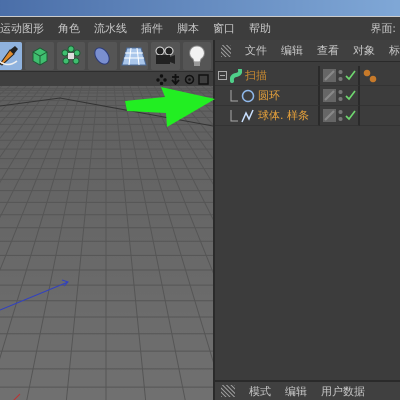 The image size is (400, 400). What do you see at coordinates (224, 28) in the screenshot?
I see `menu-item: 窗口` at bounding box center [224, 28].